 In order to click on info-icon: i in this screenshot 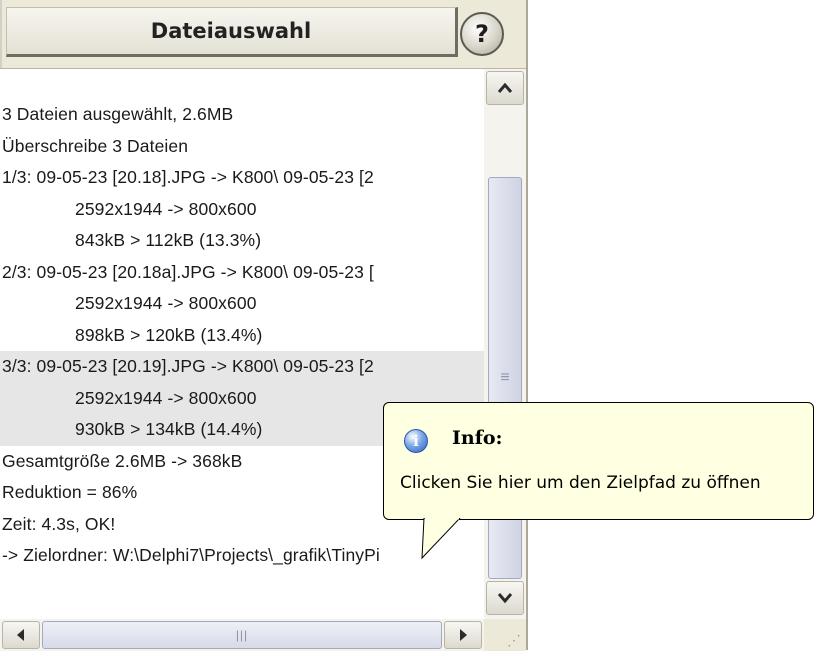, I will do `click(416, 441)`.